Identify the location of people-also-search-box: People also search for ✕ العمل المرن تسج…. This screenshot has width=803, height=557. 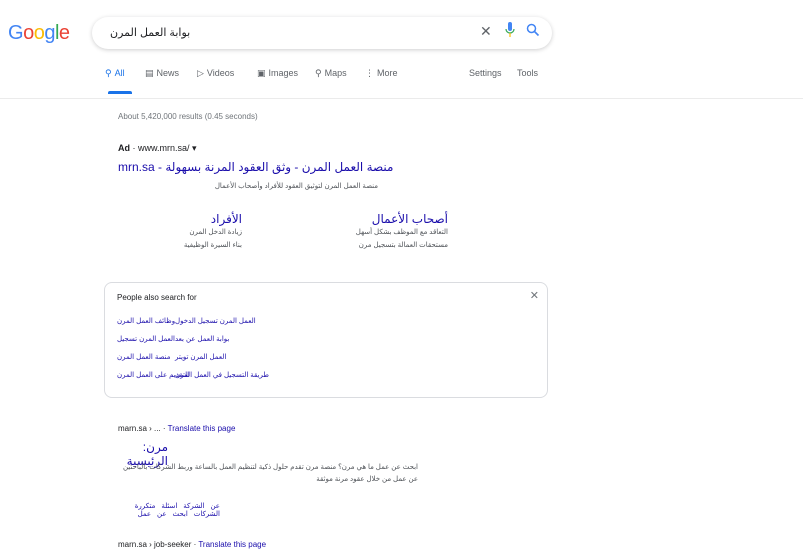
(326, 340).